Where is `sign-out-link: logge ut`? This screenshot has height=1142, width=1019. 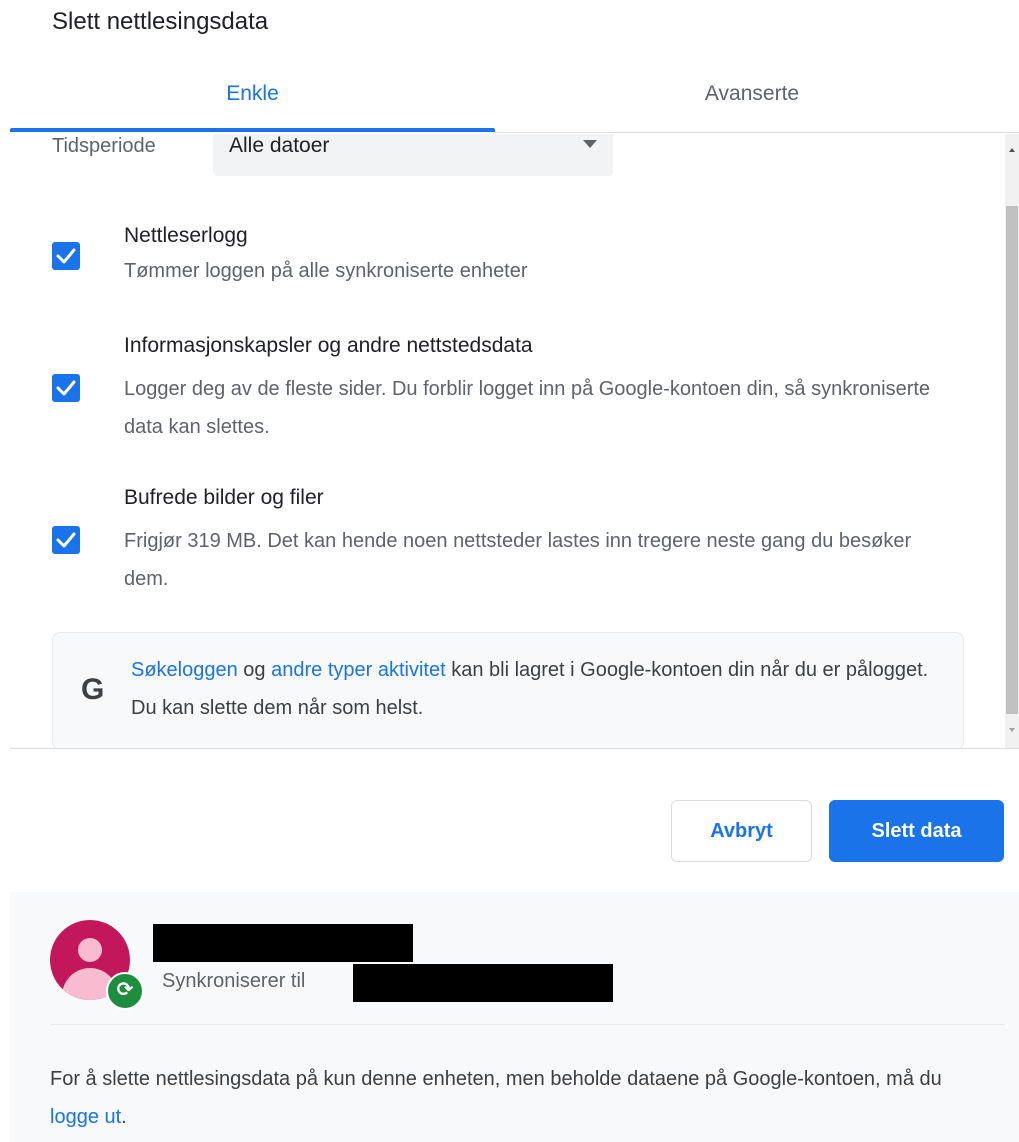
sign-out-link: logge ut is located at coordinates (85, 1117).